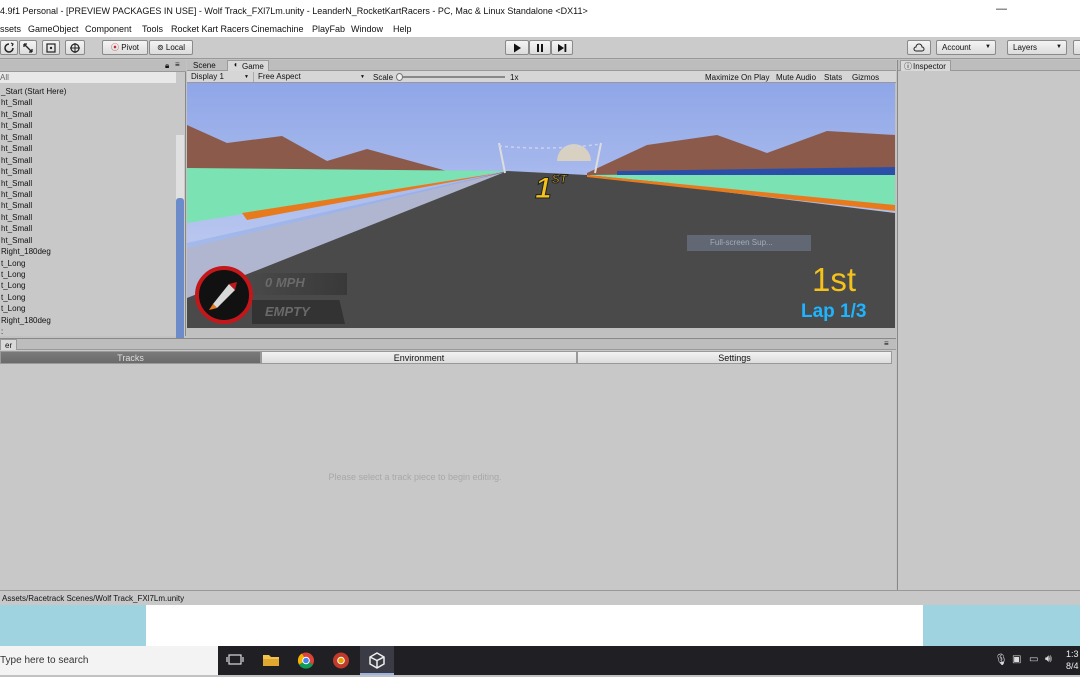 The image size is (1080, 677). What do you see at coordinates (10, 29) in the screenshot?
I see `menu-assets: ssets` at bounding box center [10, 29].